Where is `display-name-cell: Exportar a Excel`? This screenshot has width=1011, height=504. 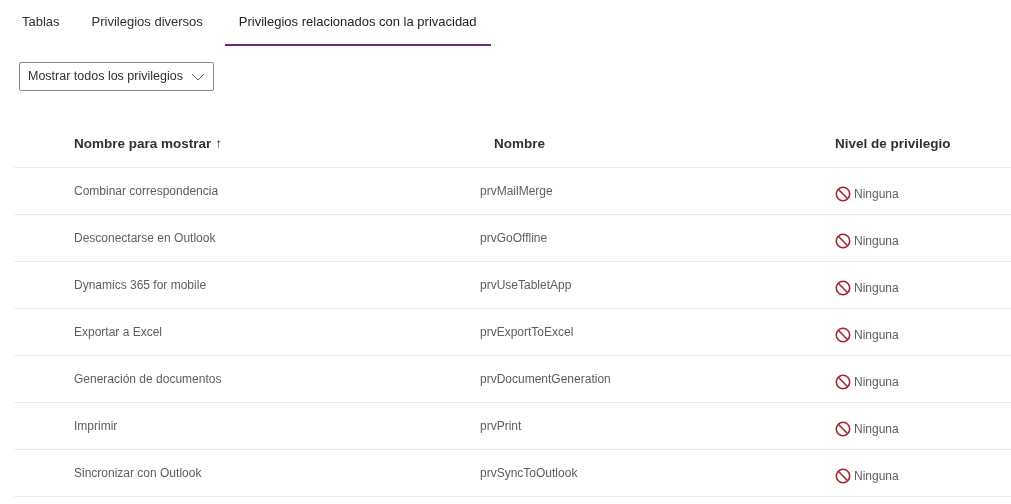
display-name-cell: Exportar a Excel is located at coordinates (118, 332).